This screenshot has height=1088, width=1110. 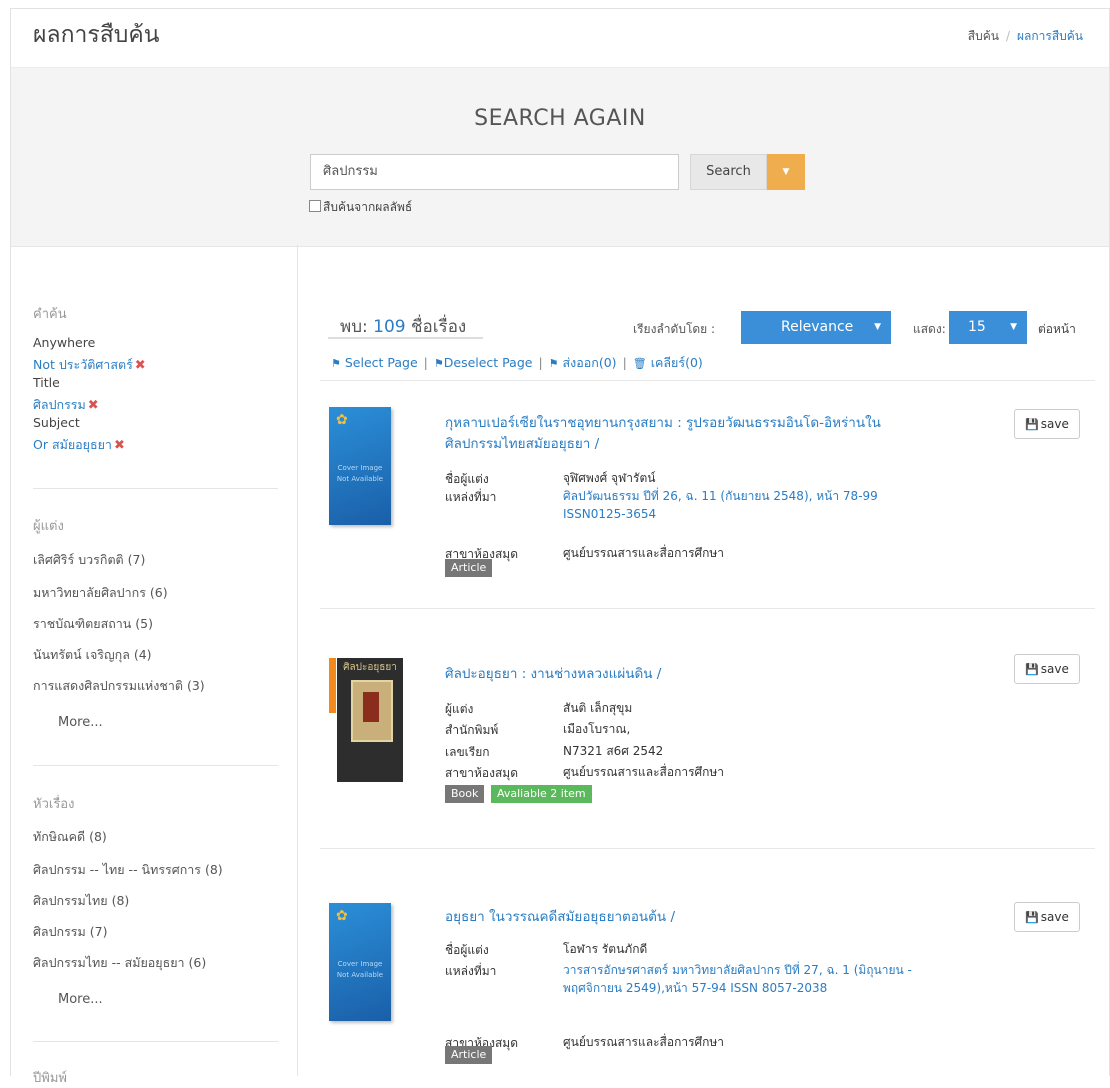 What do you see at coordinates (83, 364) in the screenshot?
I see `filter-value-text: Not ประวัติศาสตร์` at bounding box center [83, 364].